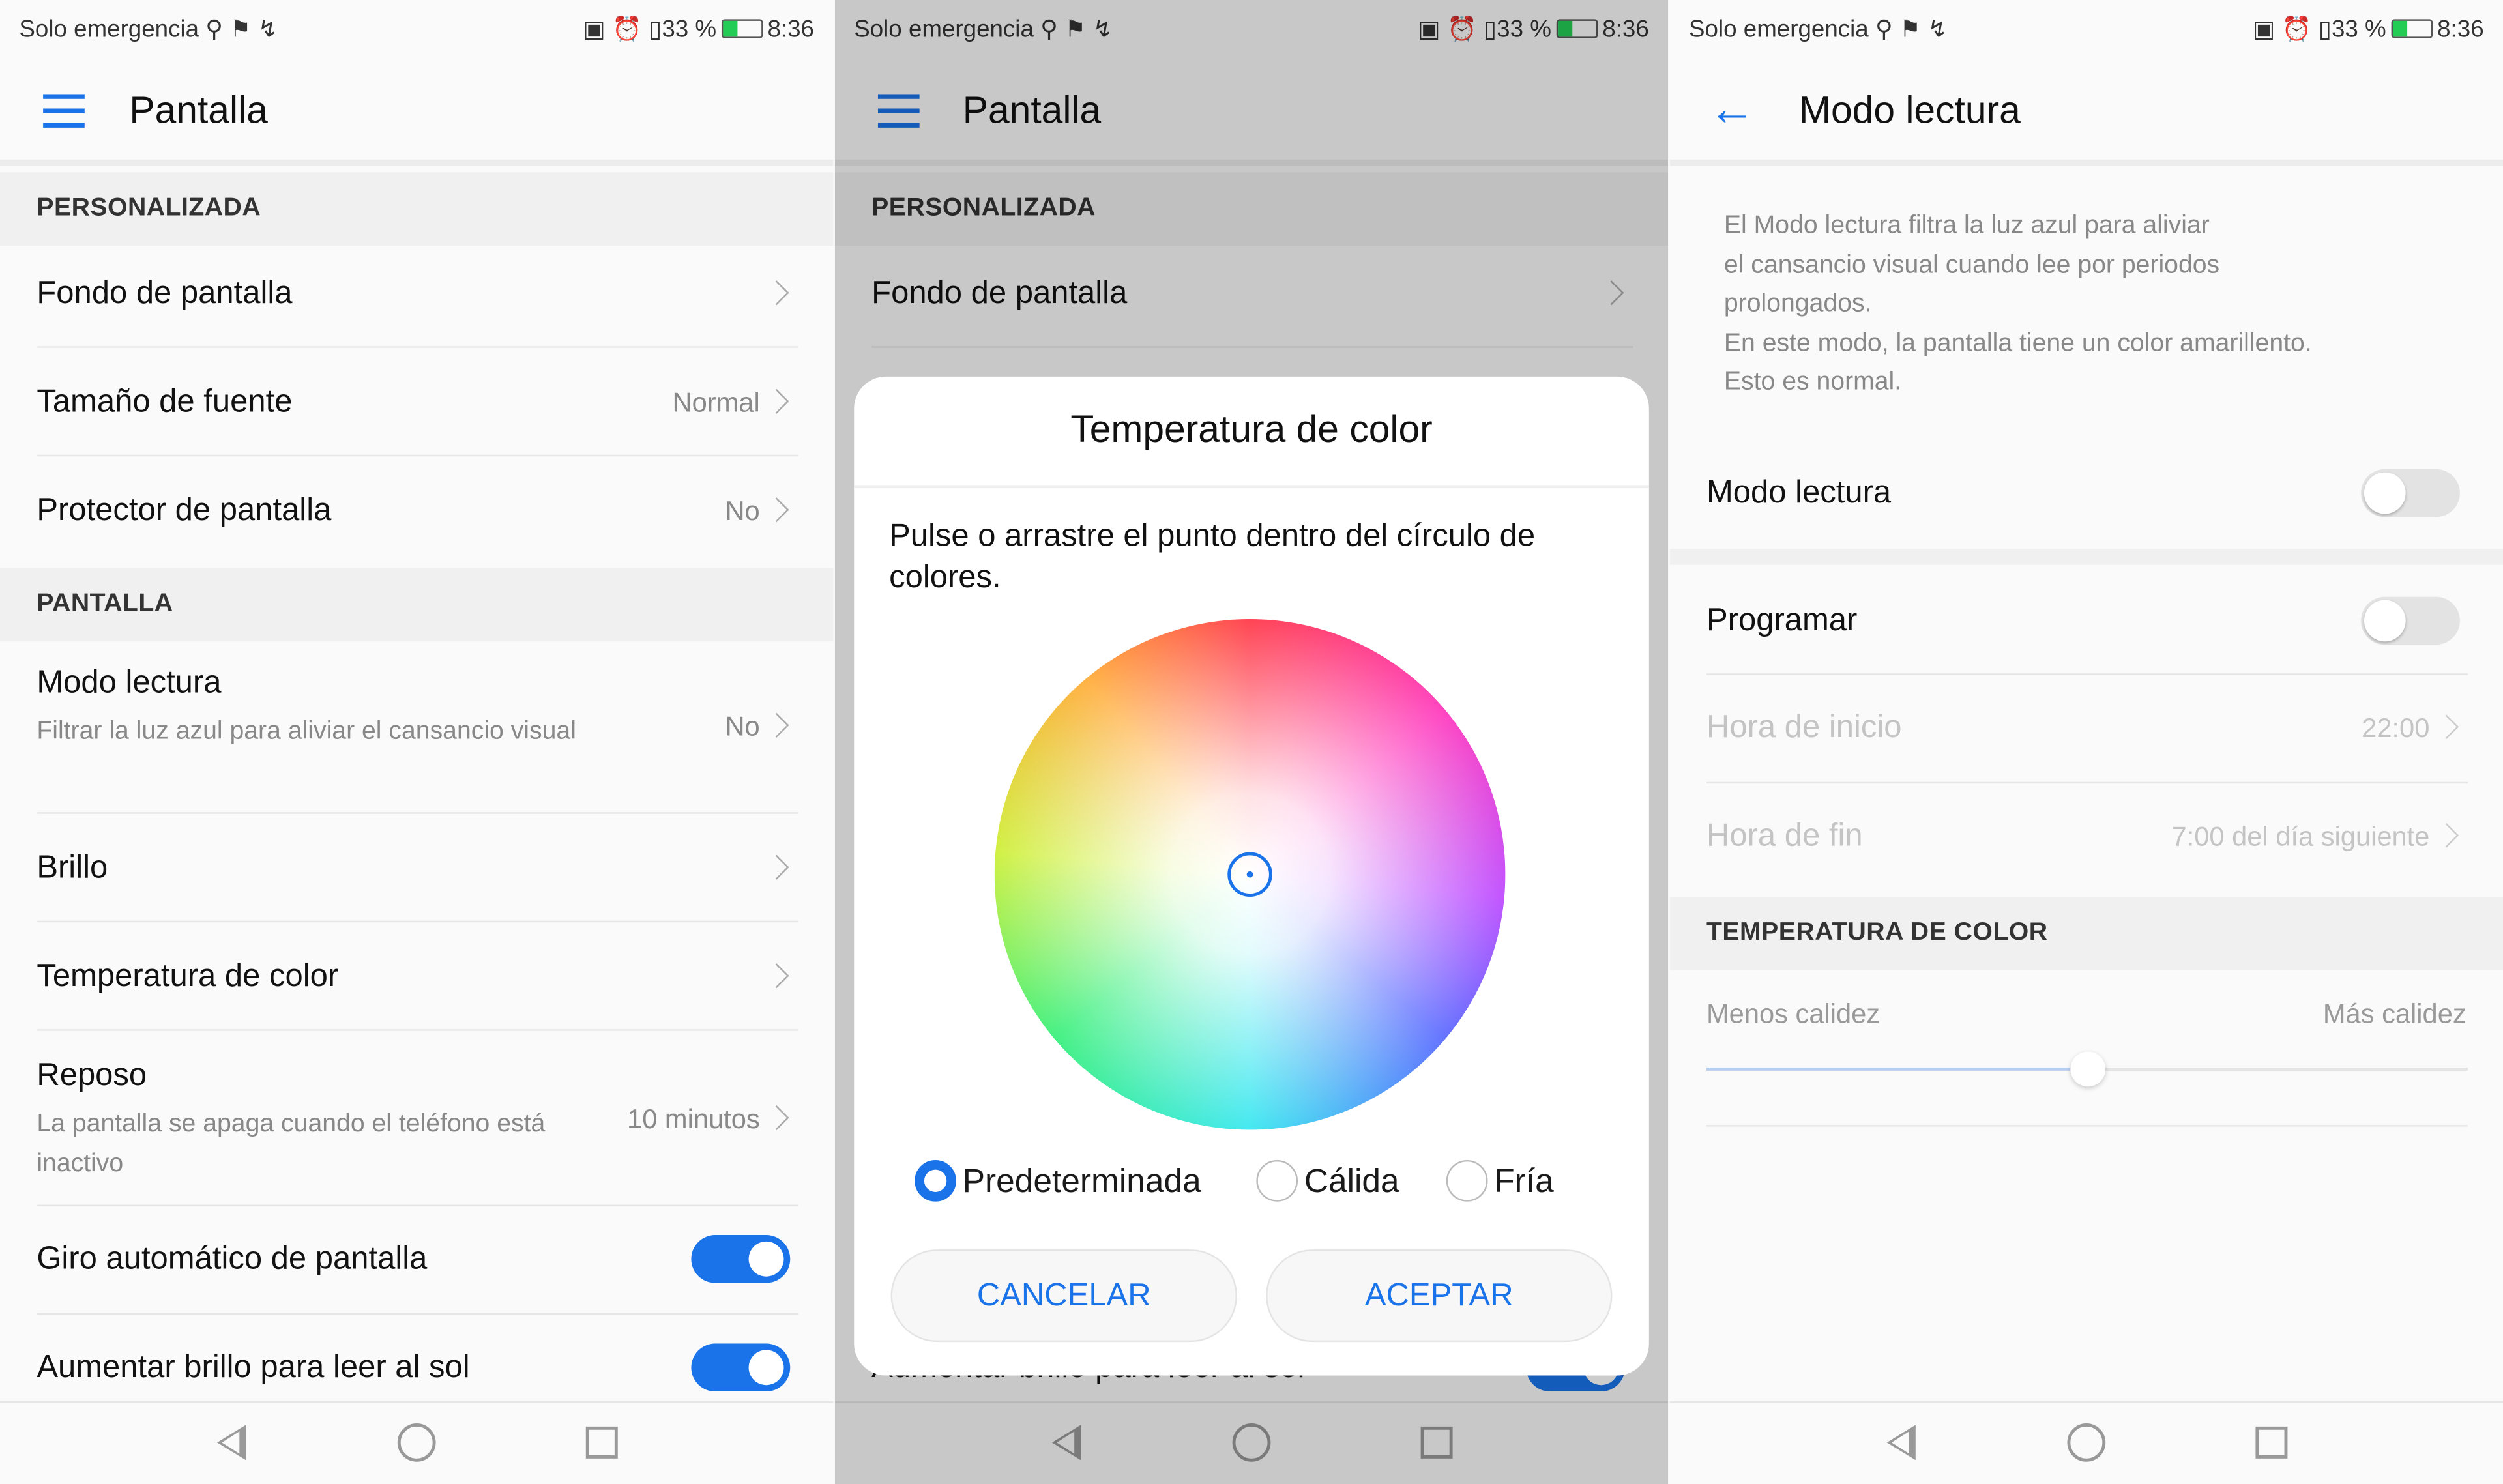  What do you see at coordinates (1523, 1182) in the screenshot?
I see `option-label: Fría` at bounding box center [1523, 1182].